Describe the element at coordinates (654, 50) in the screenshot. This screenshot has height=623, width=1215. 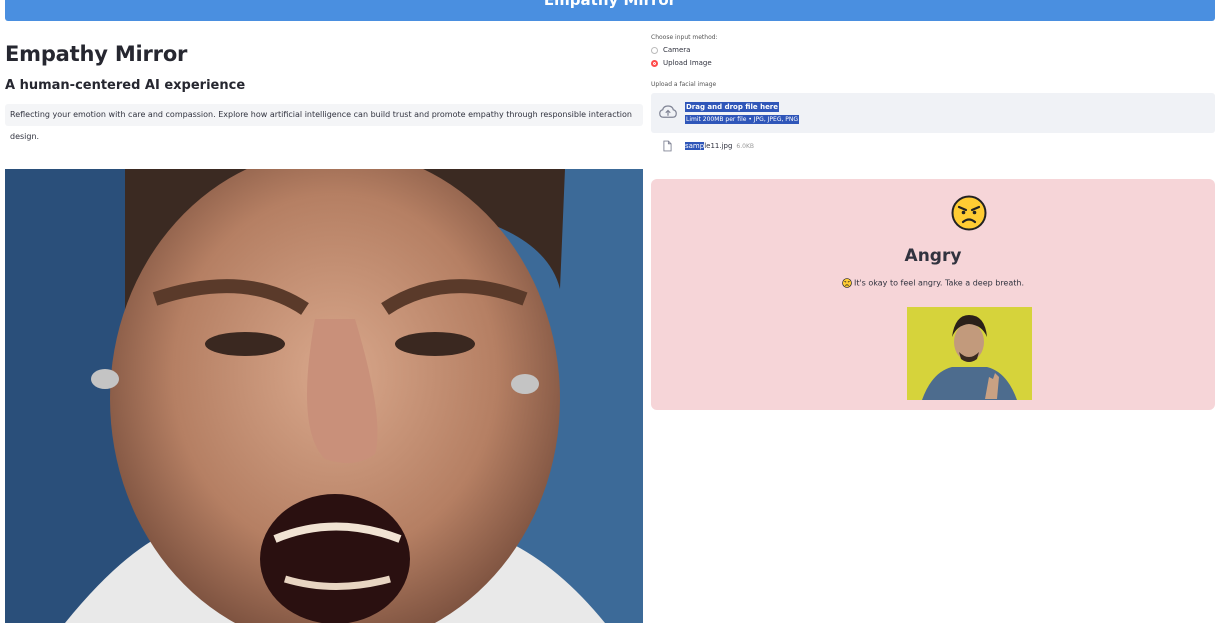
I see `radio-dot-camera` at that location.